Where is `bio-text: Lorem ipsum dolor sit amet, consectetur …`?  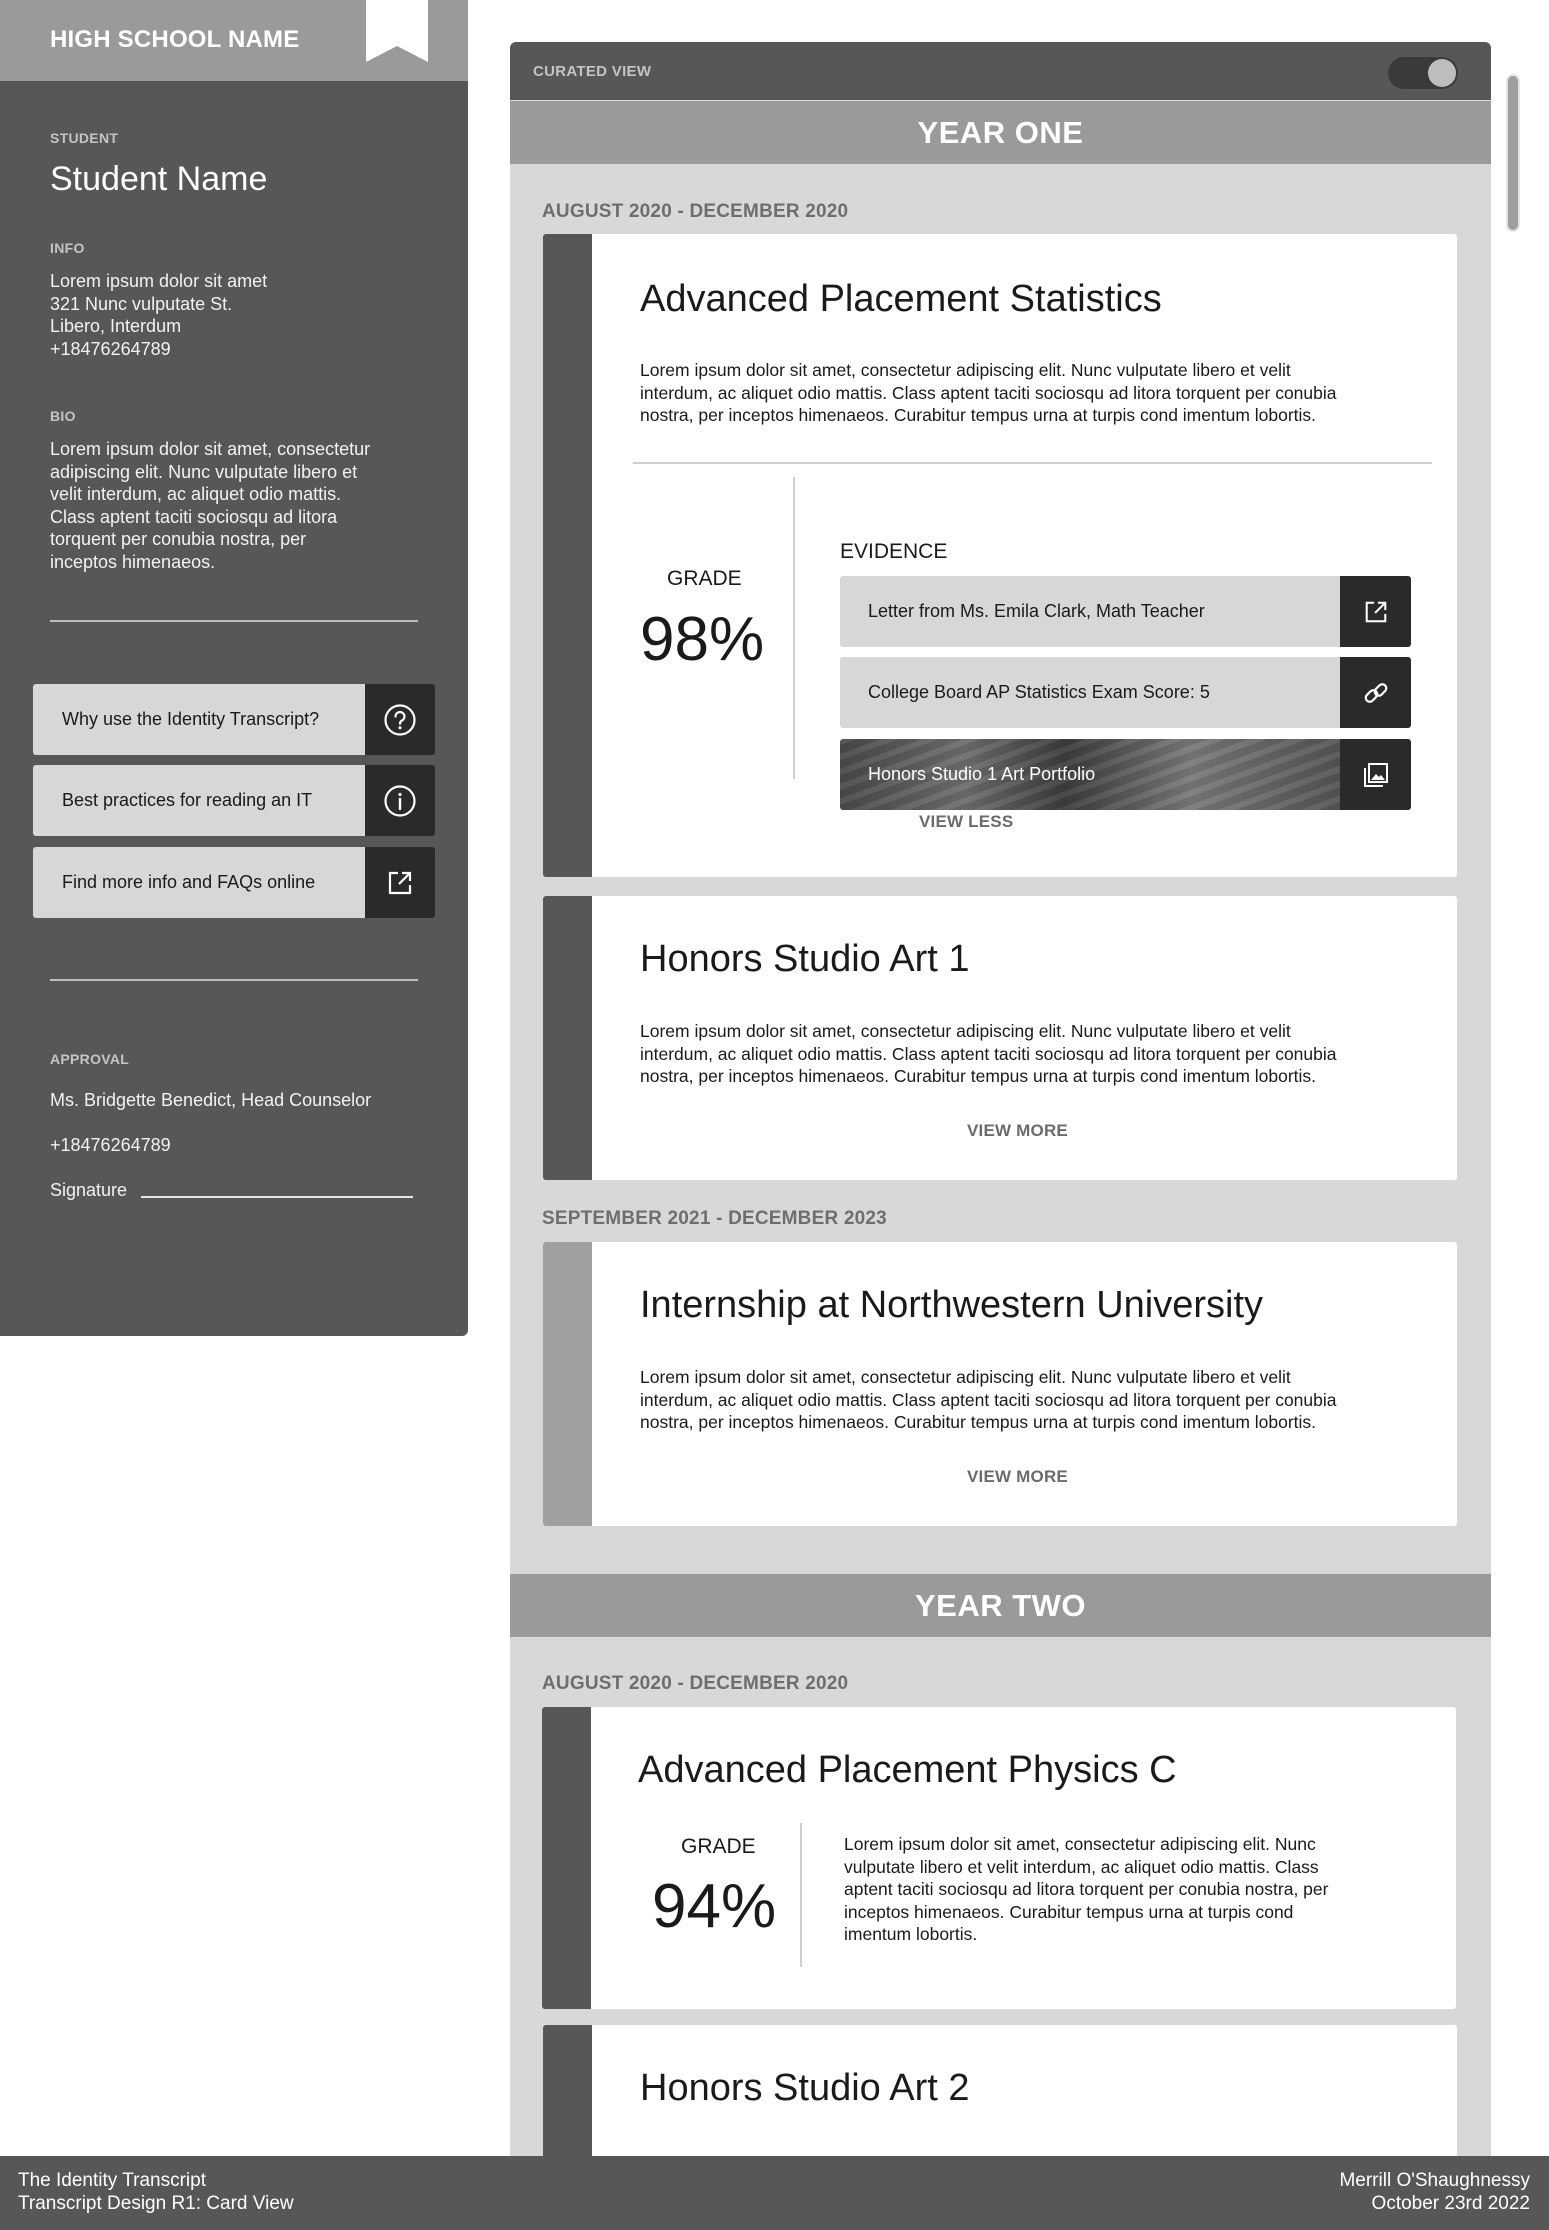
bio-text: Lorem ipsum dolor sit amet, consectetur … is located at coordinates (235, 505).